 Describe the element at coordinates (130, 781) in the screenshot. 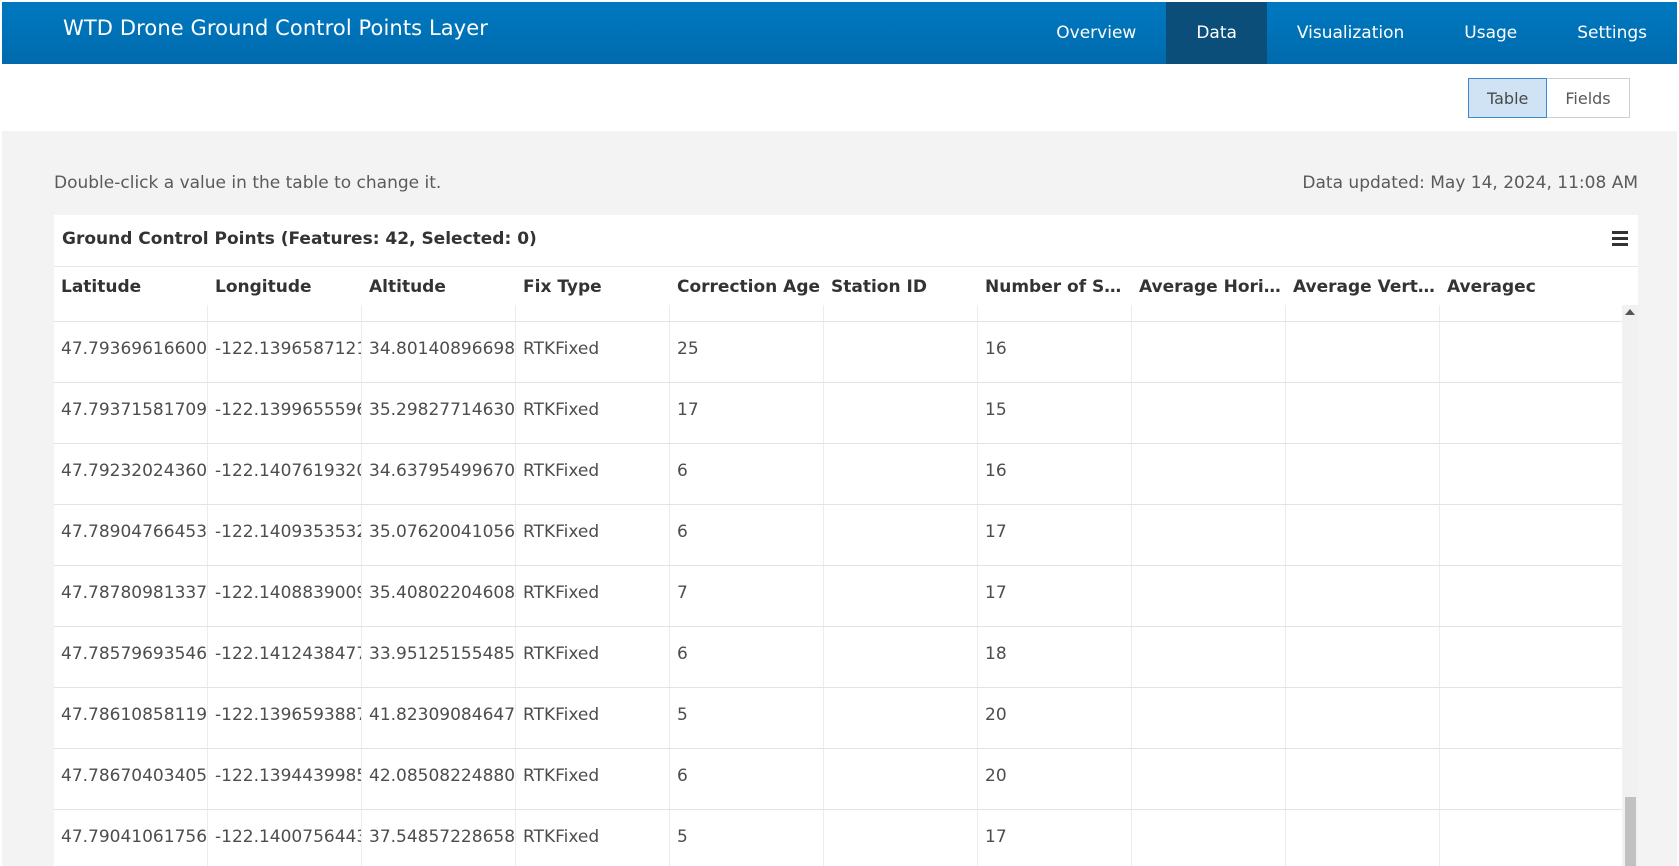

I see `table-cell: 47.78670403405` at that location.